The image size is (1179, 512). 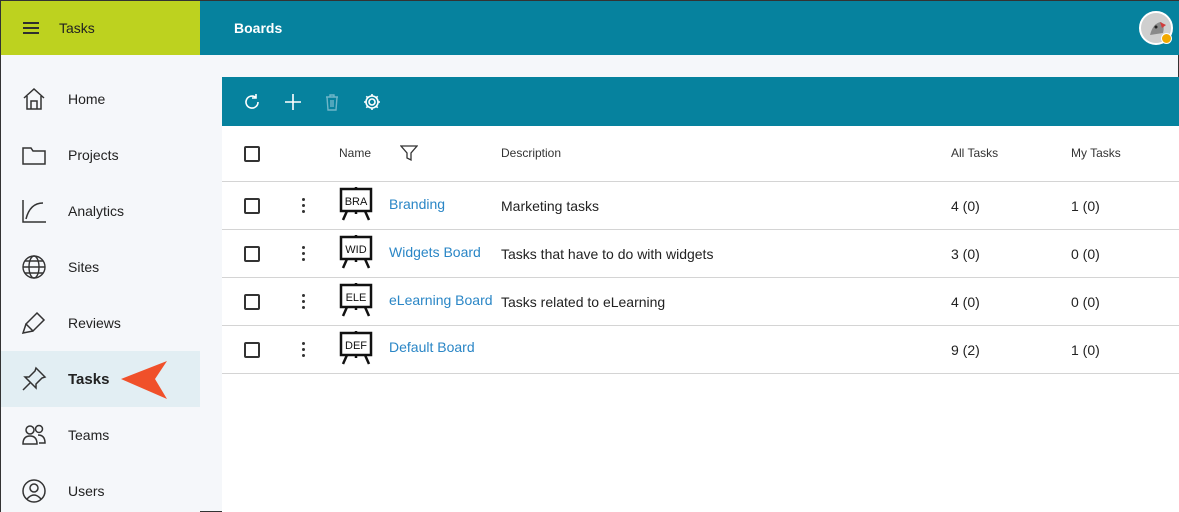 I want to click on home-icon, so click(x=34, y=99).